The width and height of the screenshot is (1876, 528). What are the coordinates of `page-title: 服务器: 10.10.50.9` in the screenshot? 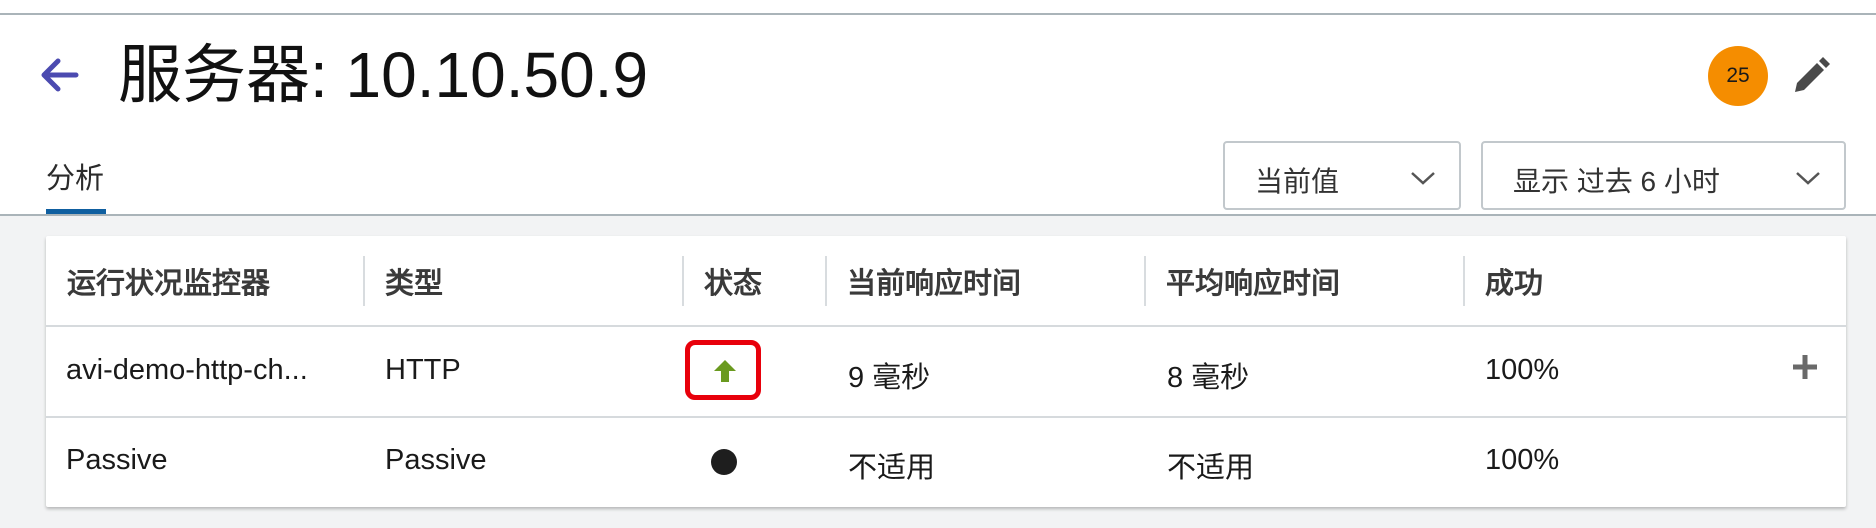 It's located at (383, 75).